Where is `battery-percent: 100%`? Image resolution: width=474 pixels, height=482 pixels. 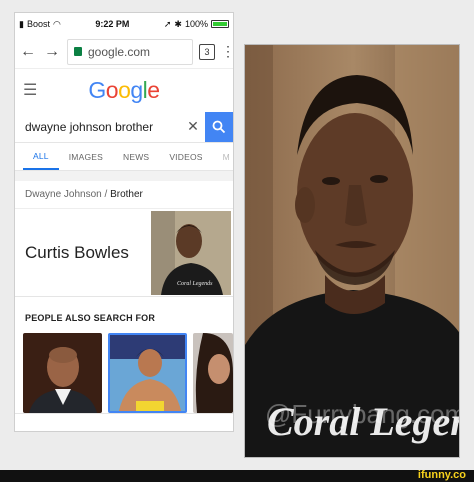 battery-percent: 100% is located at coordinates (196, 24).